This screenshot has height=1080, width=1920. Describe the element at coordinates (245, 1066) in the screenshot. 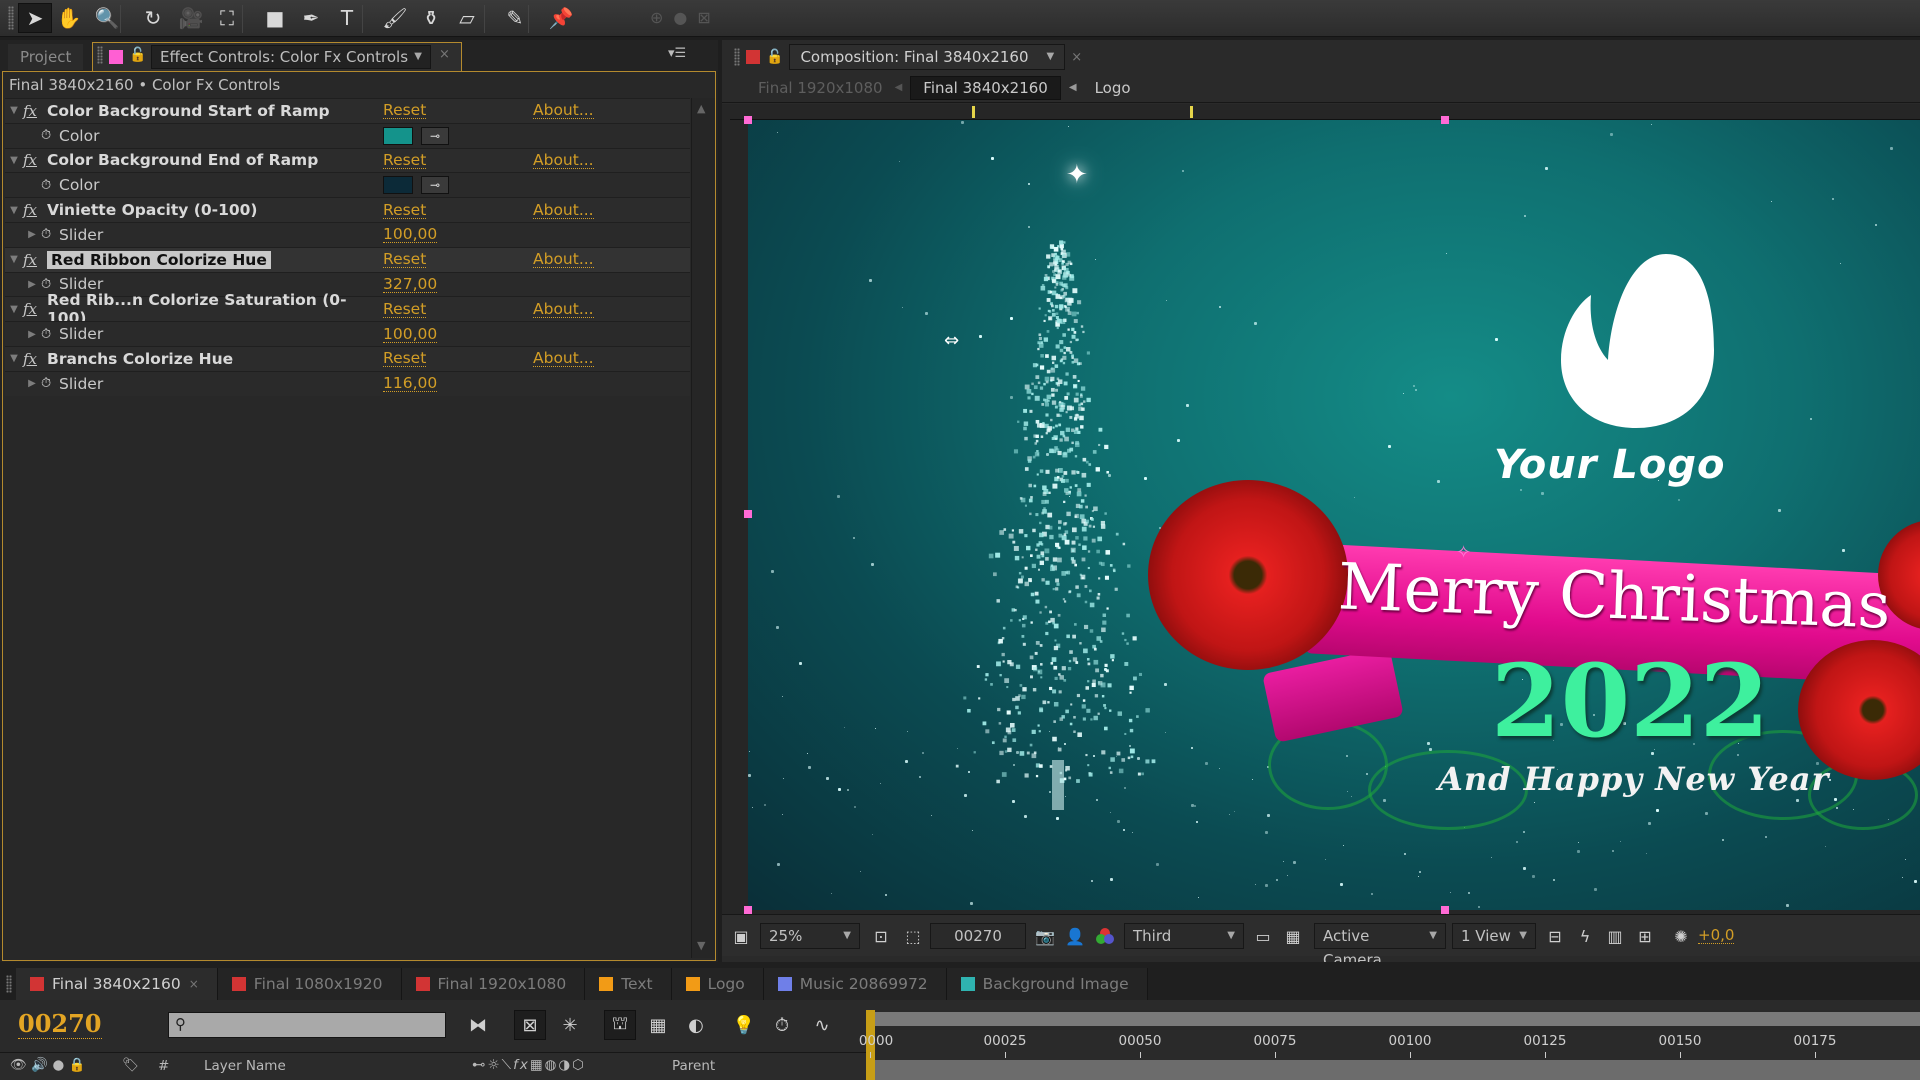

I see `layer-name-header: Layer Name` at that location.